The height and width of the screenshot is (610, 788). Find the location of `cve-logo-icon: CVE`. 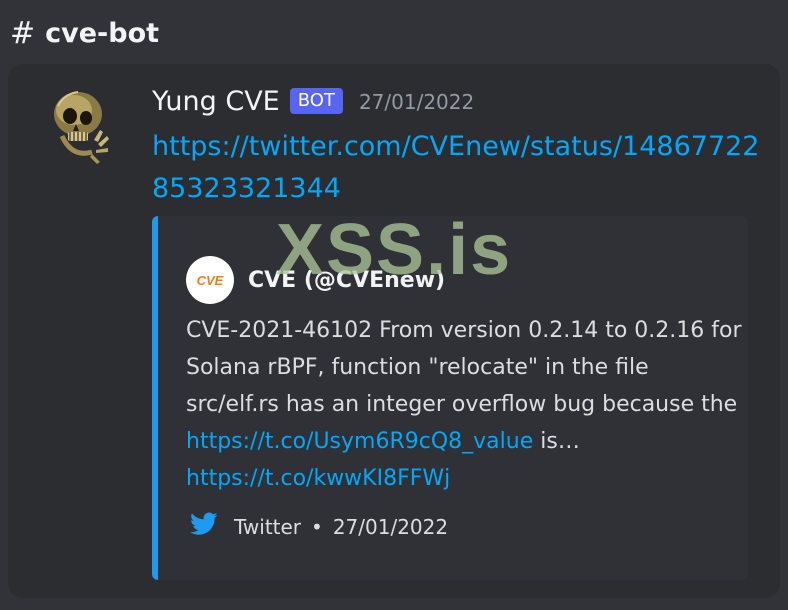

cve-logo-icon: CVE is located at coordinates (210, 280).